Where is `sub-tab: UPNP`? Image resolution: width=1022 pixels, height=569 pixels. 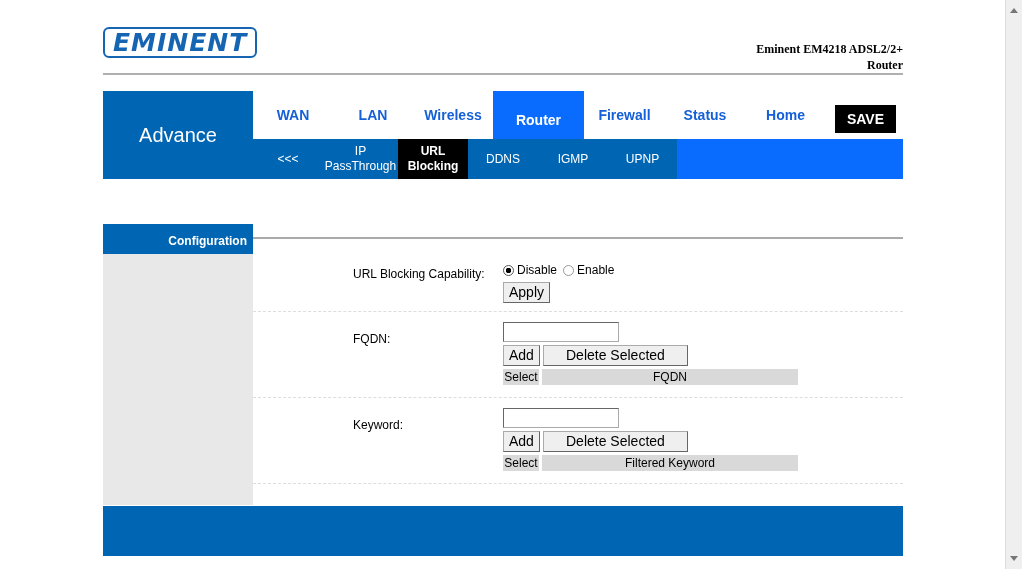 sub-tab: UPNP is located at coordinates (642, 159).